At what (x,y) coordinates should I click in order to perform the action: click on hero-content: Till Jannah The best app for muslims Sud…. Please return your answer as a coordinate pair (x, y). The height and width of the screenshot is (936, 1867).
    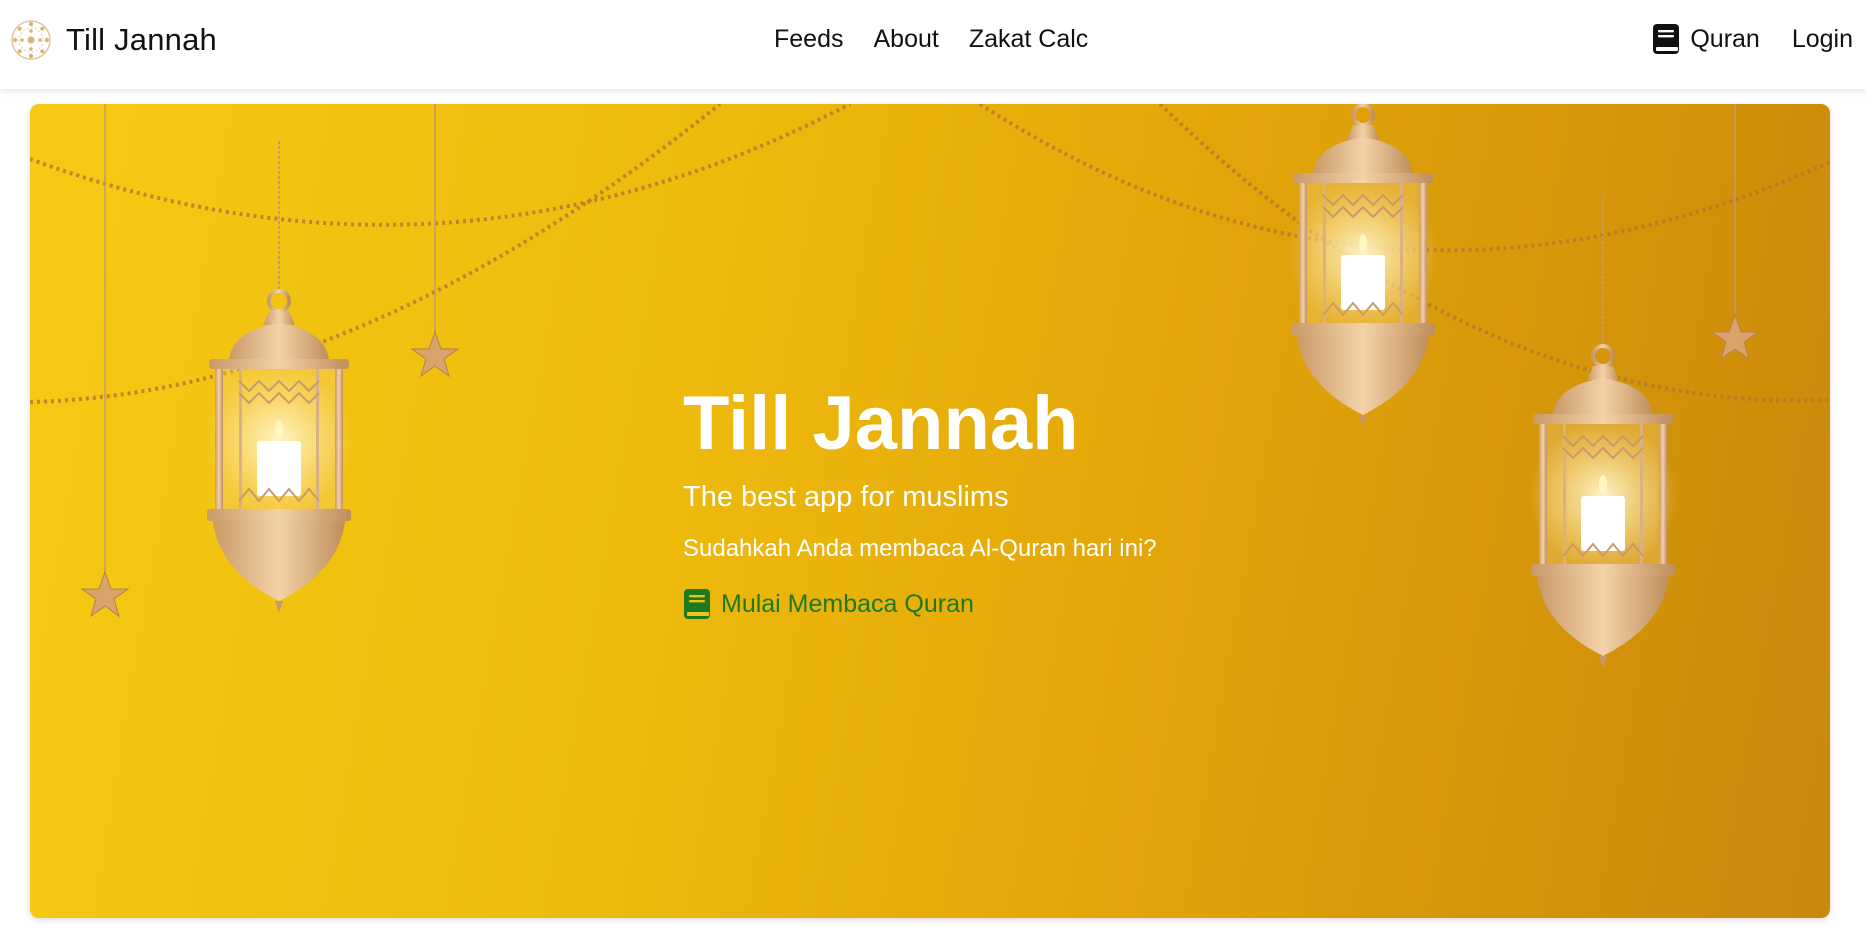
    Looking at the image, I should click on (1033, 500).